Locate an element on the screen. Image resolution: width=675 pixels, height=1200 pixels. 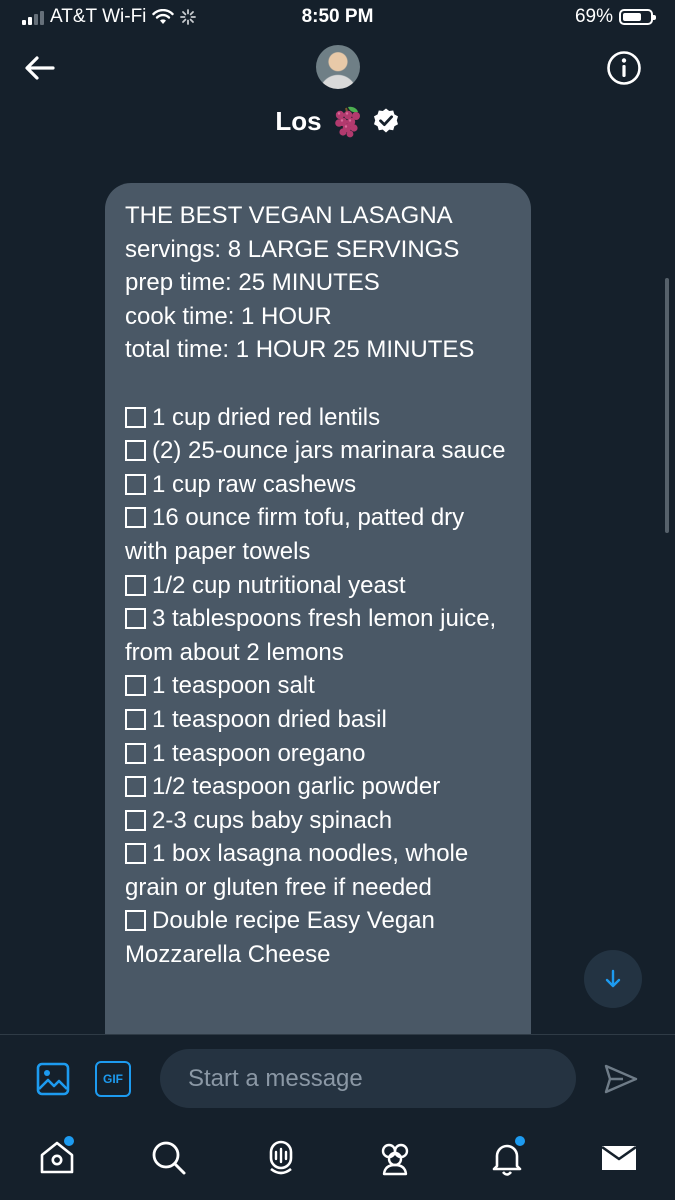
ingredient-item: 1/2 cup nutritional yeast is located at coordinates (318, 586).